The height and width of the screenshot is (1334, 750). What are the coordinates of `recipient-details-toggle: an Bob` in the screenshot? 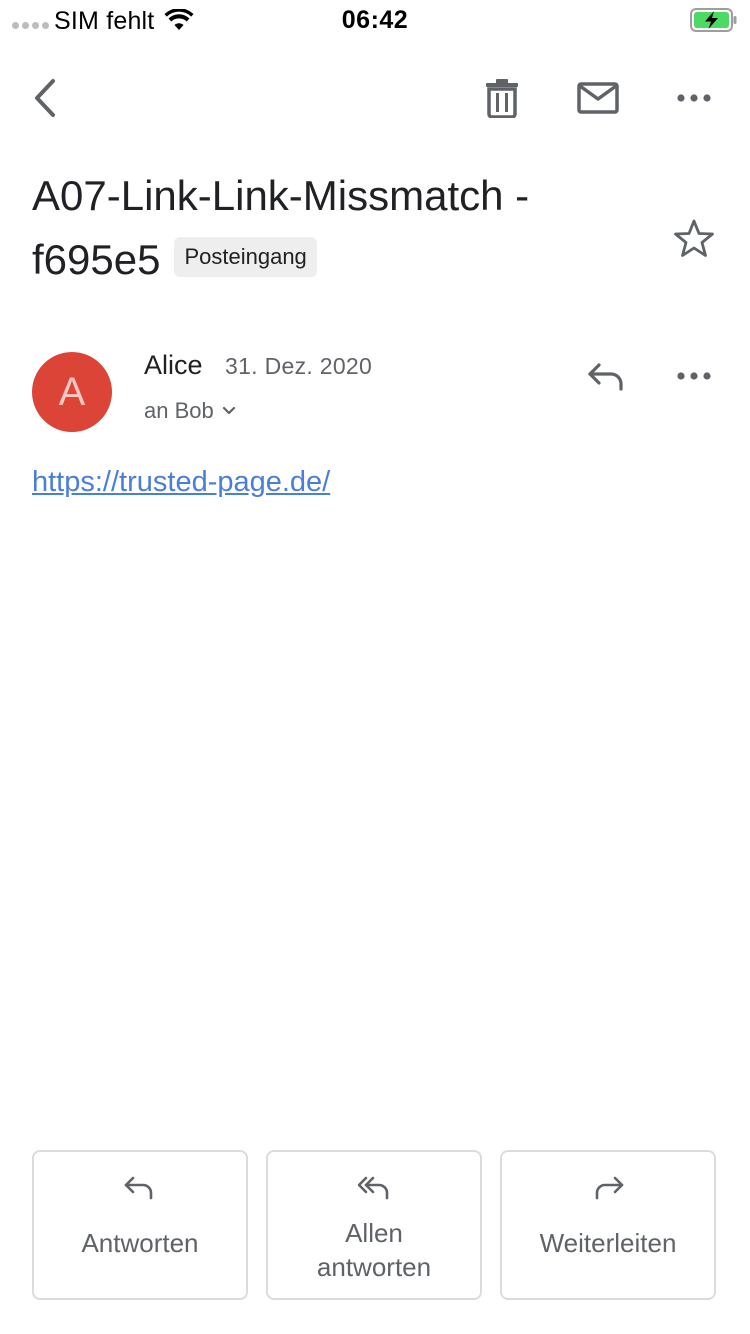 It's located at (190, 411).